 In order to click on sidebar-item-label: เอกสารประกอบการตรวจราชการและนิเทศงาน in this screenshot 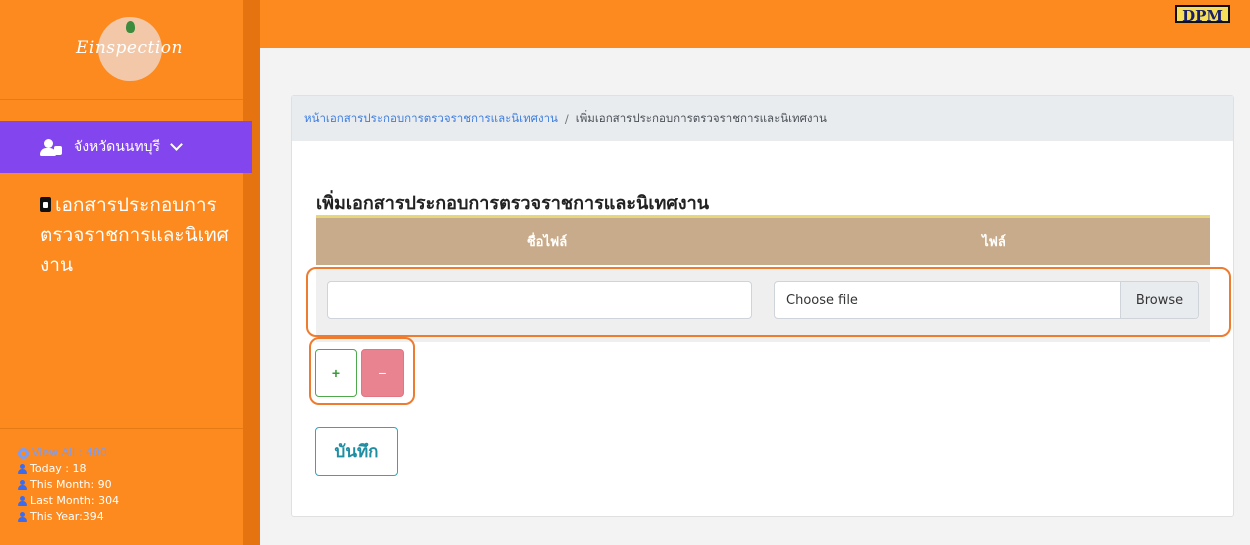, I will do `click(134, 235)`.